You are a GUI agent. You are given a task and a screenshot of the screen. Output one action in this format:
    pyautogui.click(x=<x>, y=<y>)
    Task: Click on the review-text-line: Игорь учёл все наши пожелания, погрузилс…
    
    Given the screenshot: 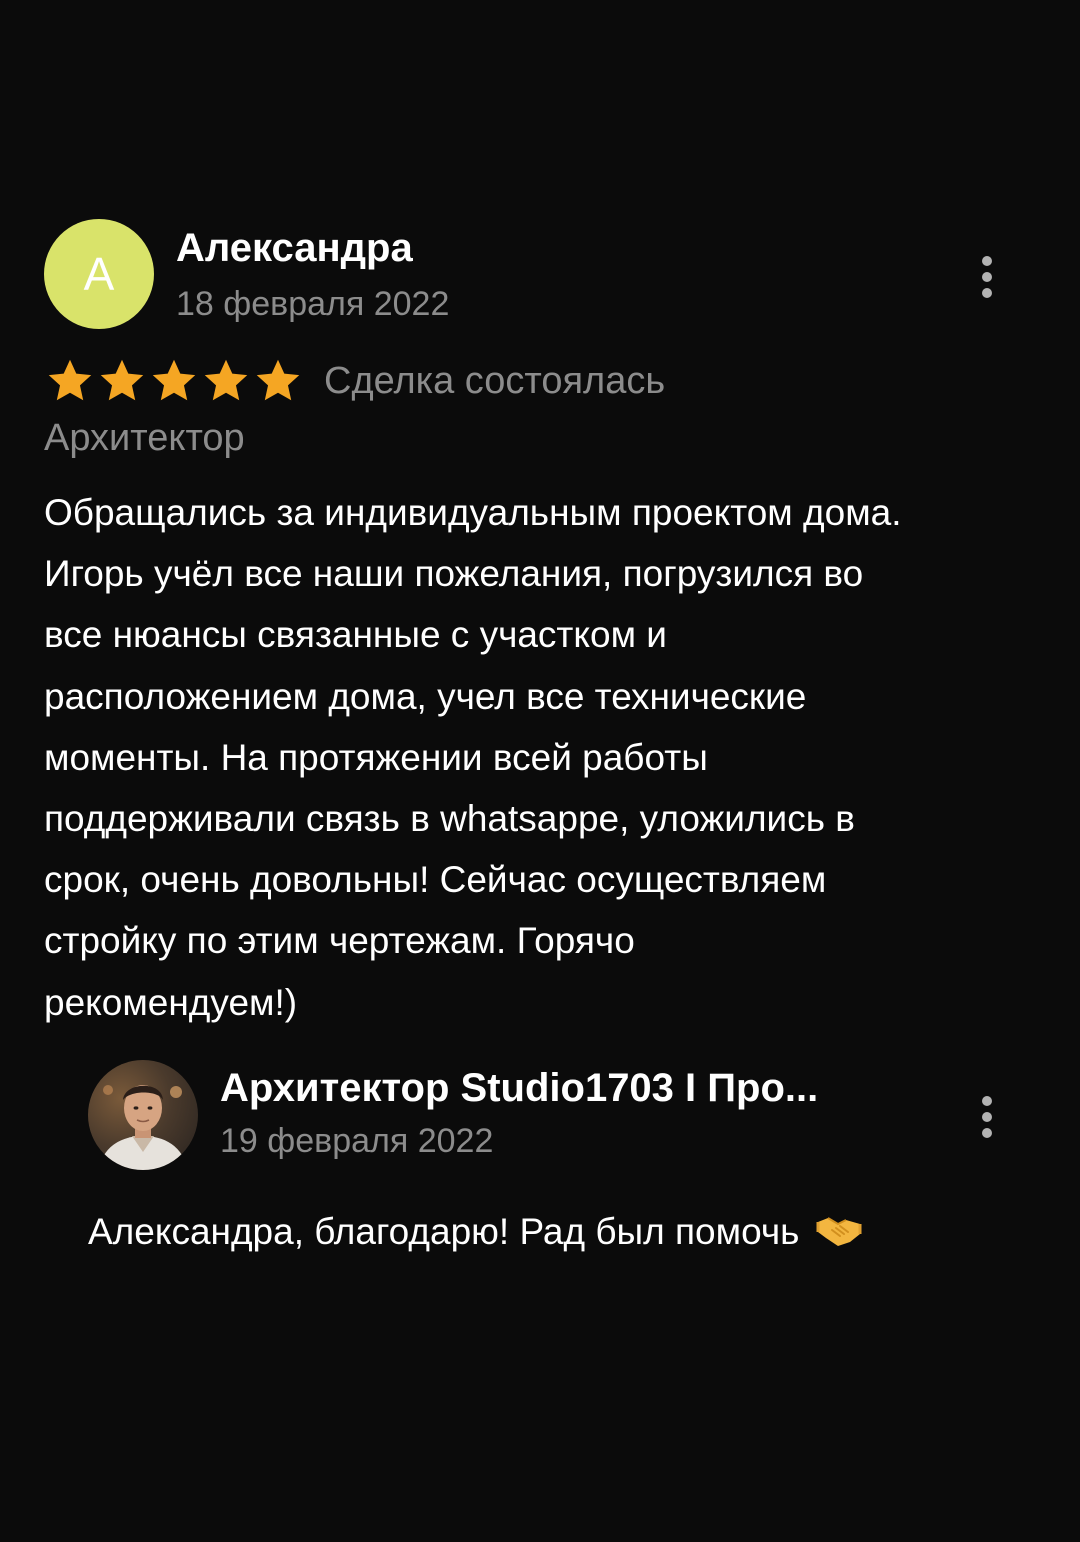 What is the action you would take?
    pyautogui.click(x=454, y=574)
    